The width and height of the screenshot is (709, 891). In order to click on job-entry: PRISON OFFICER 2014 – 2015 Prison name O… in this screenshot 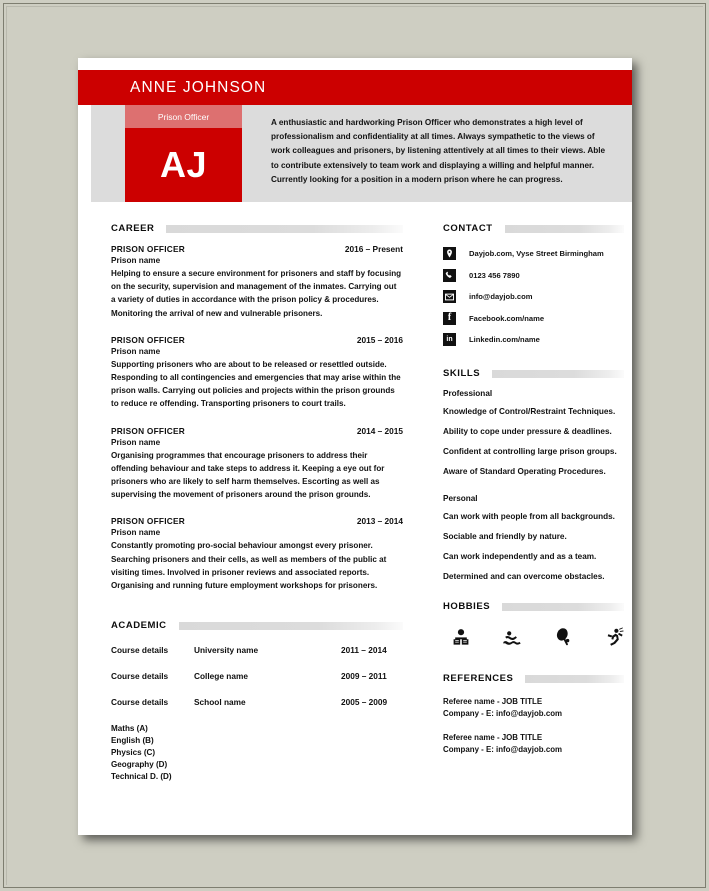, I will do `click(257, 464)`.